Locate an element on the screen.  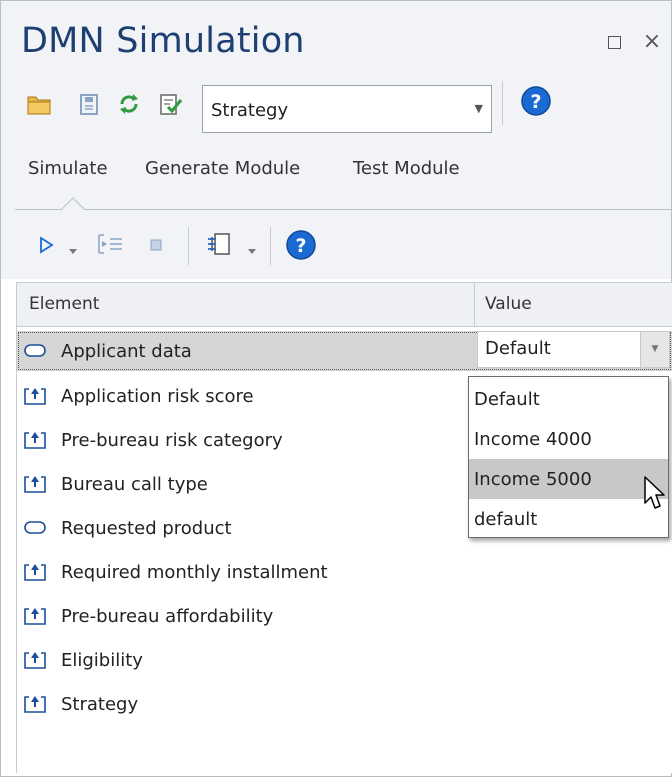
restore-button is located at coordinates (614, 42).